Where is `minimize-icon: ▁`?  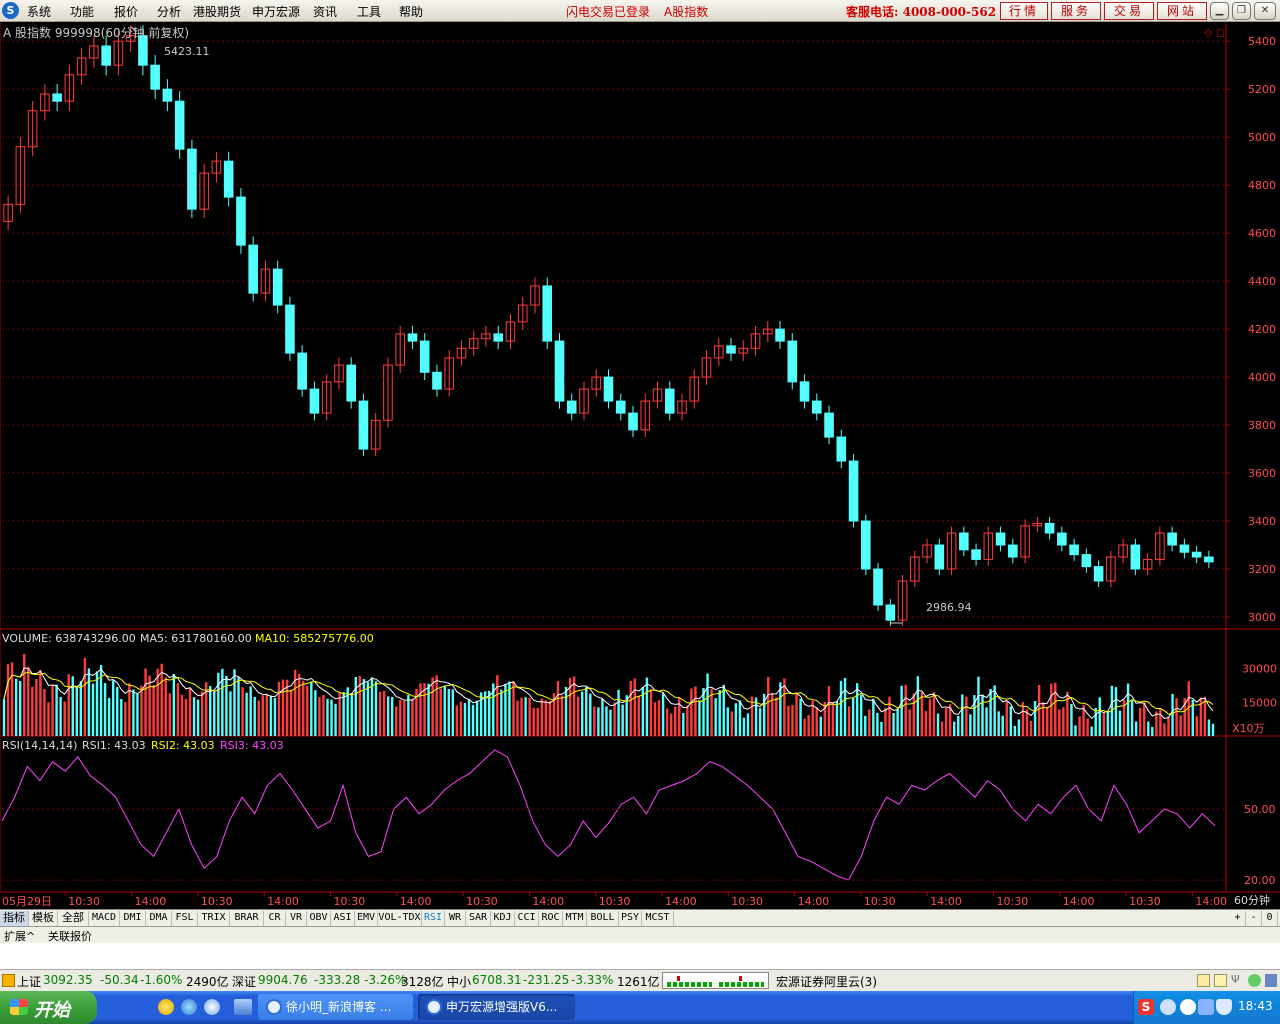
minimize-icon: ▁ is located at coordinates (1219, 11).